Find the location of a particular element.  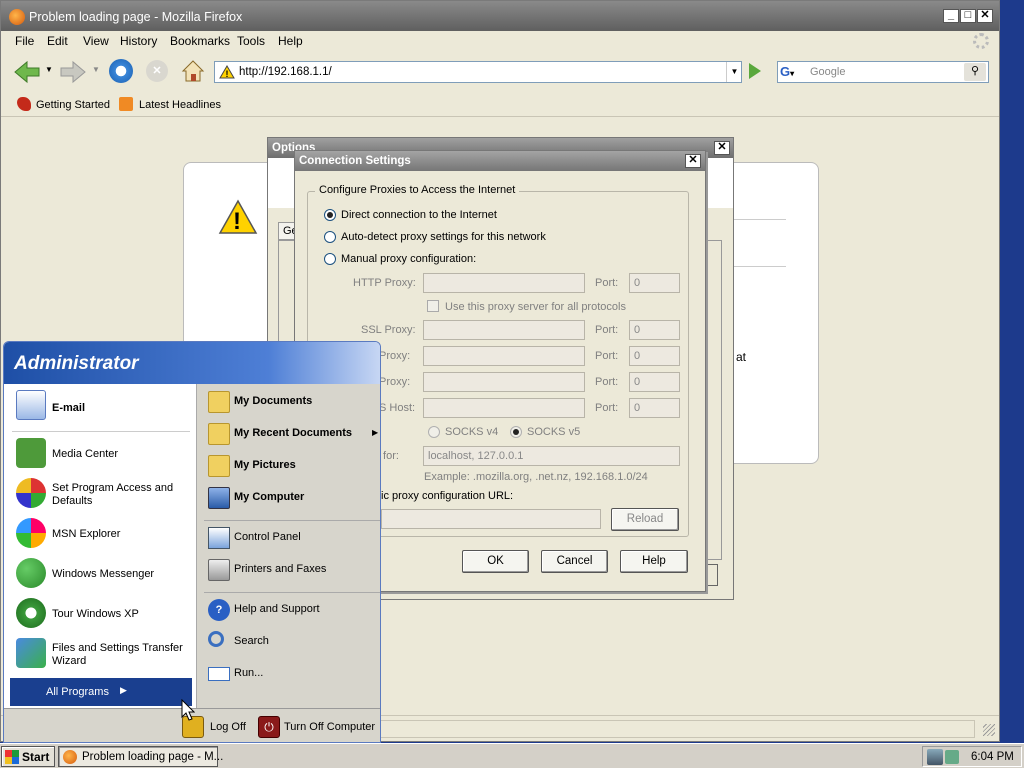

radio-direct-label: Direct connection to the Internet is located at coordinates (419, 215).